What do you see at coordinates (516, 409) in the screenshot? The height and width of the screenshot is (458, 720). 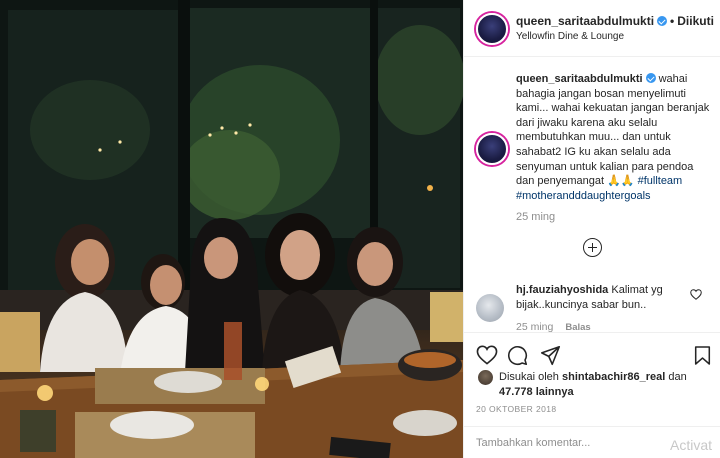 I see `post-date: 20 OKTOBER 2018` at bounding box center [516, 409].